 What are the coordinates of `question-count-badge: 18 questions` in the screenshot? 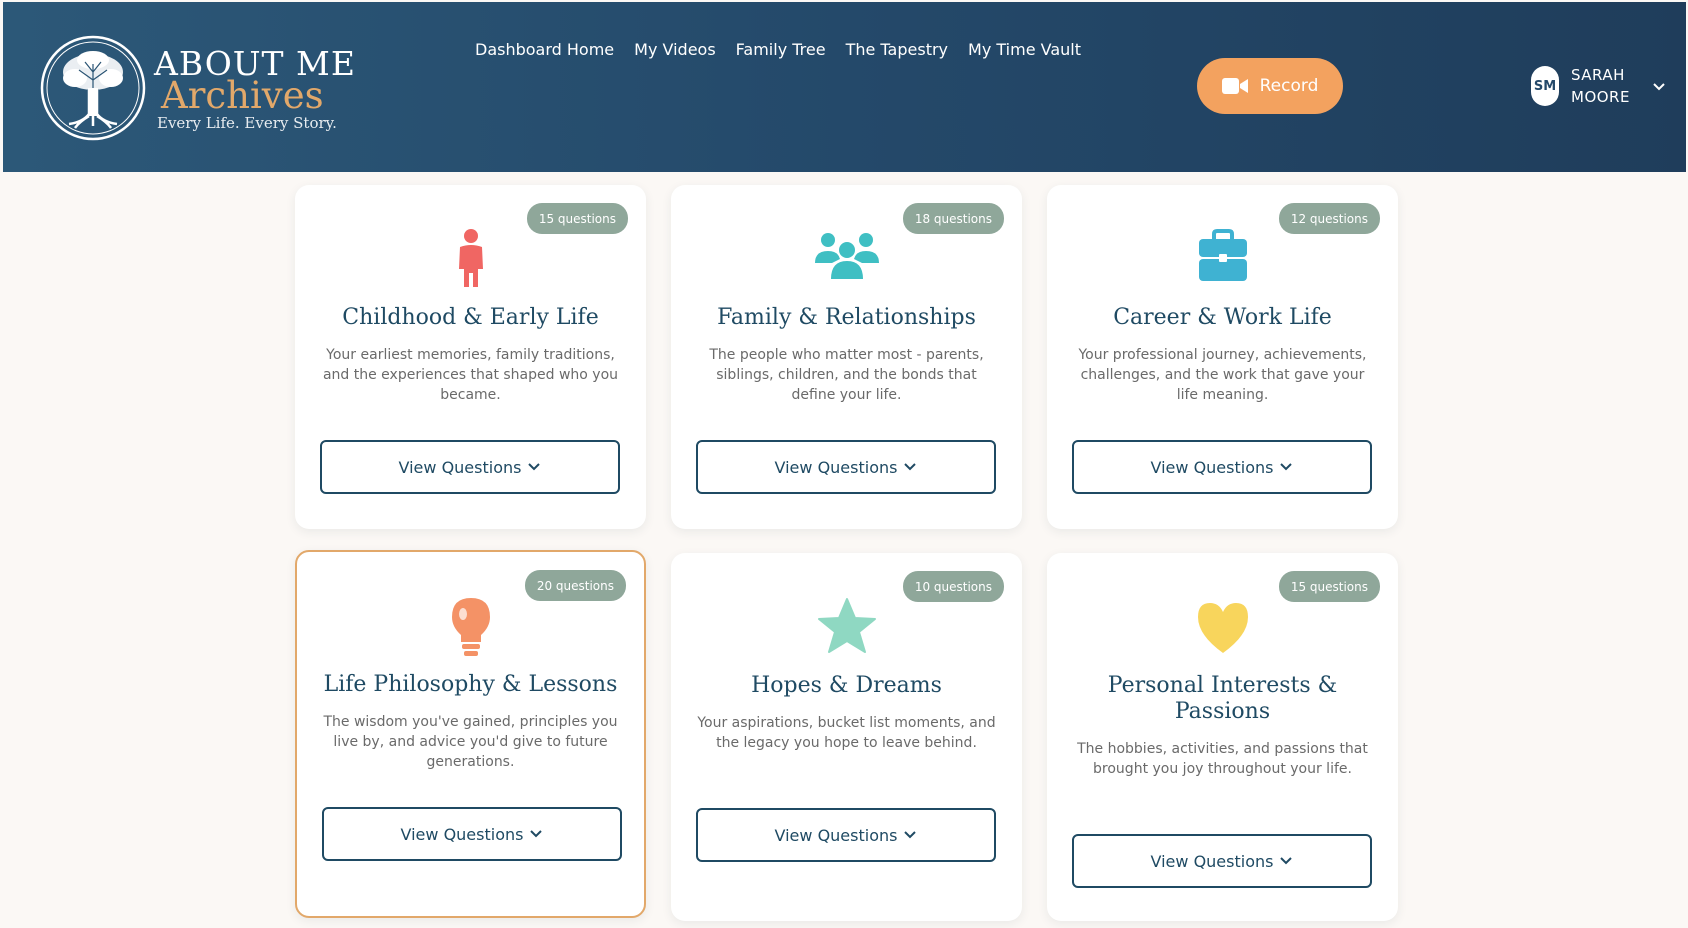 It's located at (953, 218).